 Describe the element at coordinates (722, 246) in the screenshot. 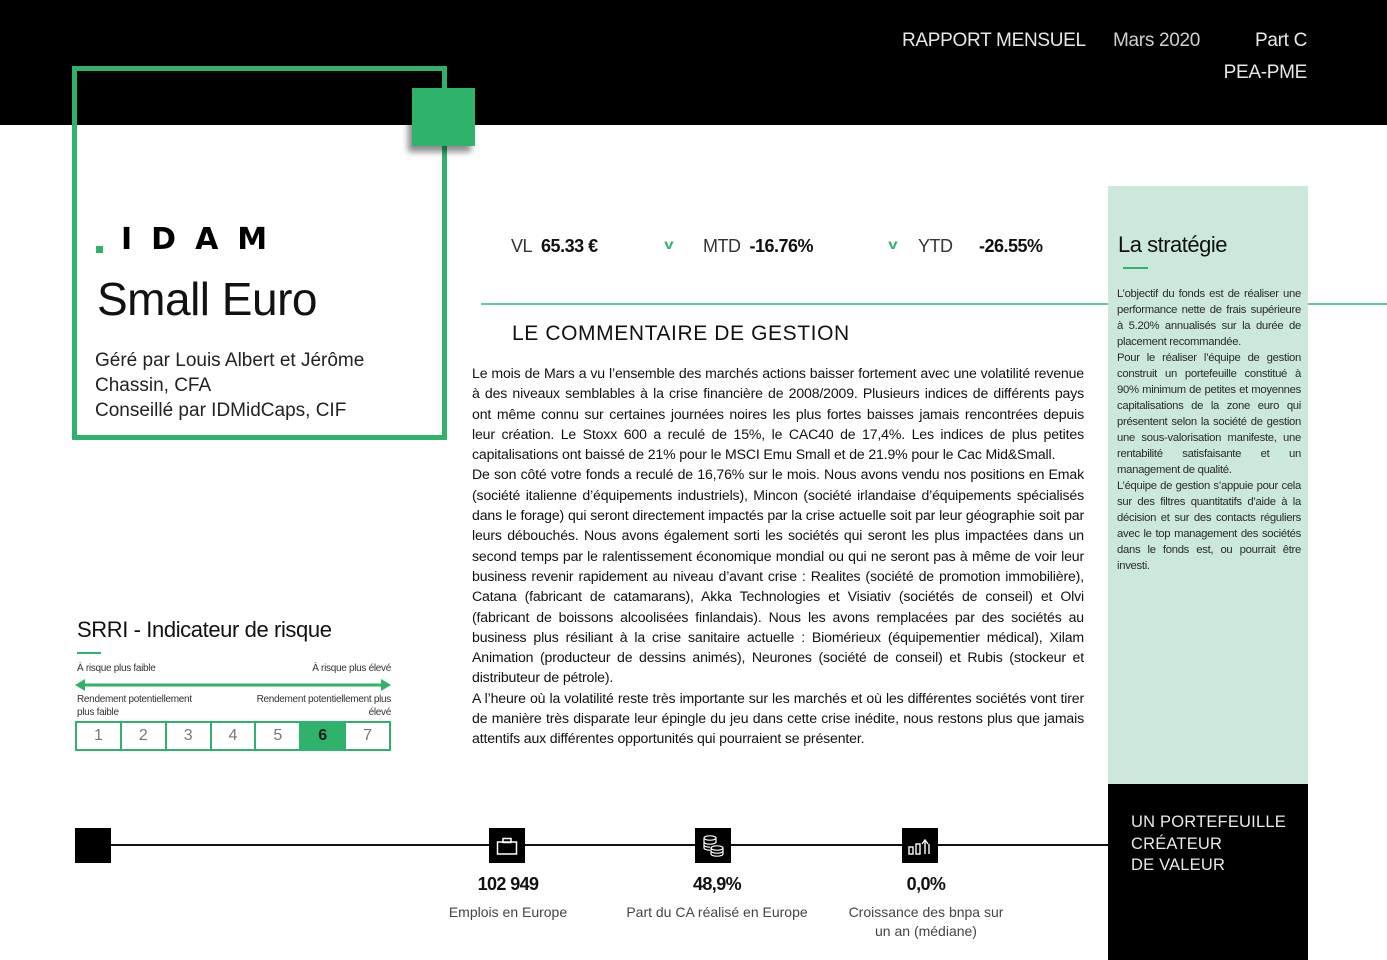

I see `kpi-mtd-label: MTD` at that location.